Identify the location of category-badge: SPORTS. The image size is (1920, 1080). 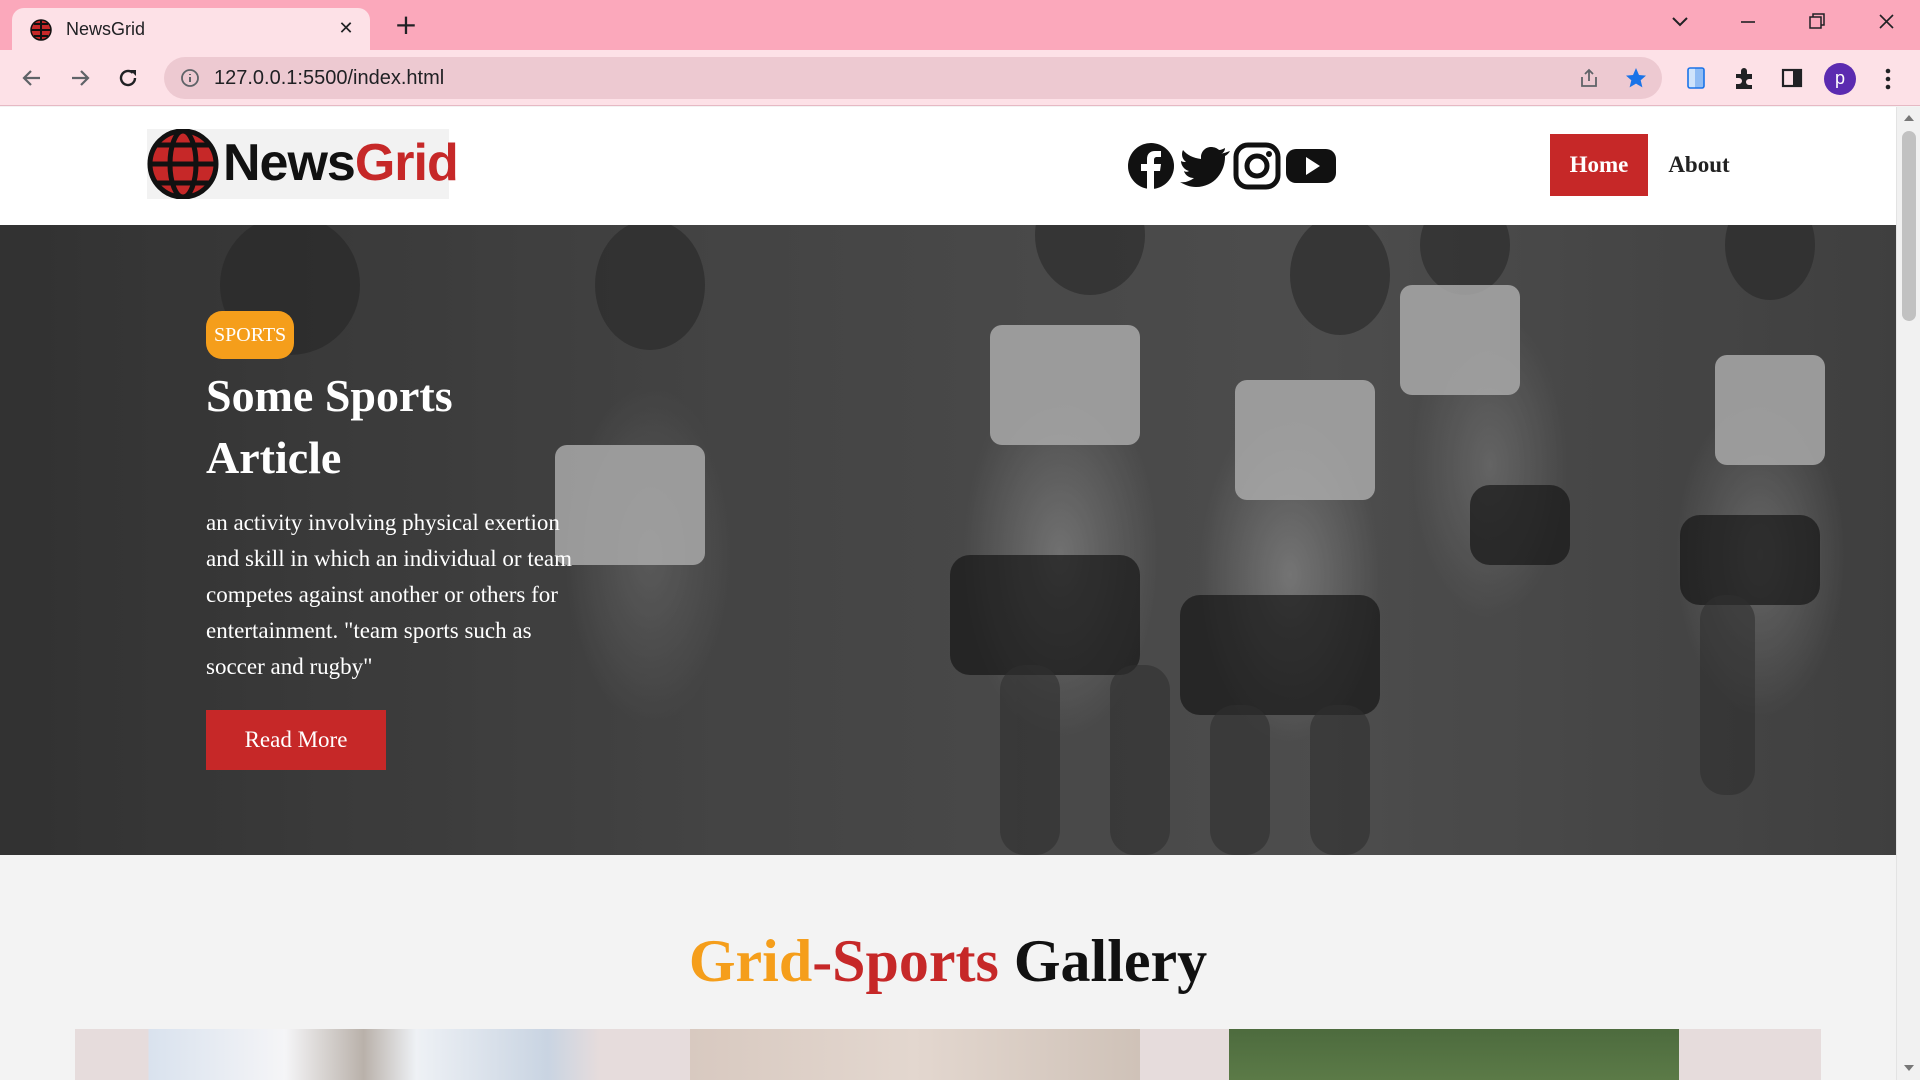
(250, 335).